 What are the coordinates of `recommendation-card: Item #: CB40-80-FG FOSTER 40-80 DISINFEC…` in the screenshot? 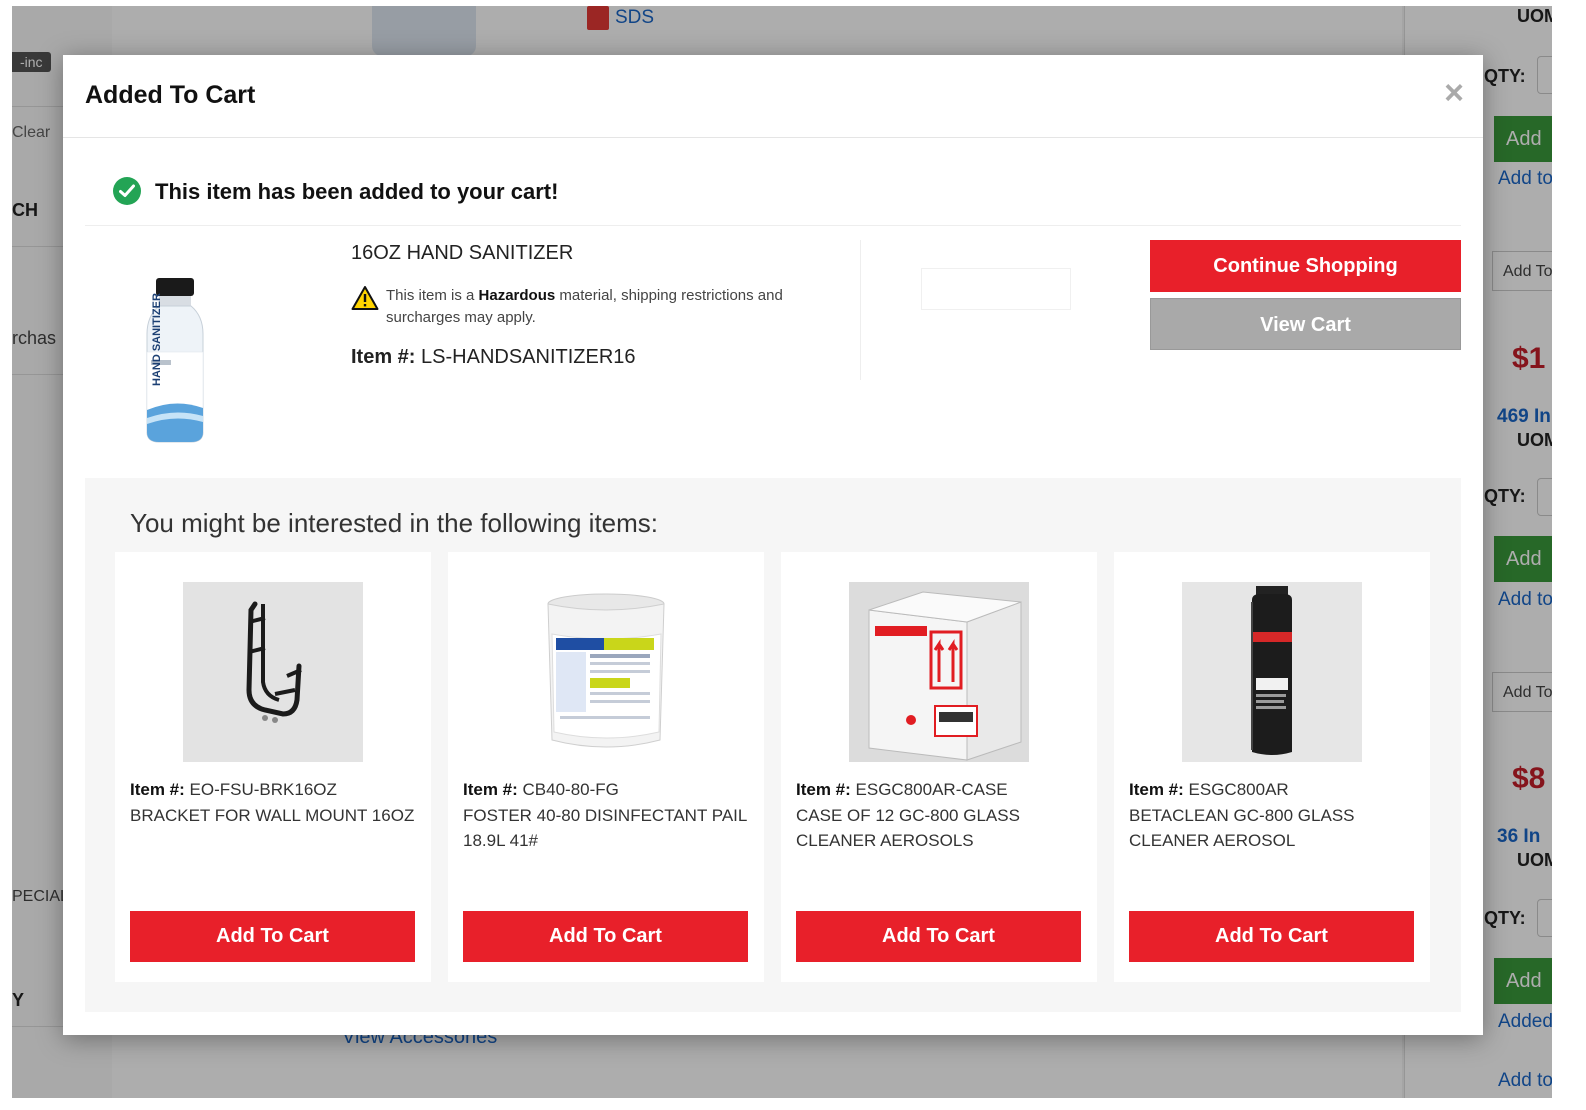 It's located at (606, 767).